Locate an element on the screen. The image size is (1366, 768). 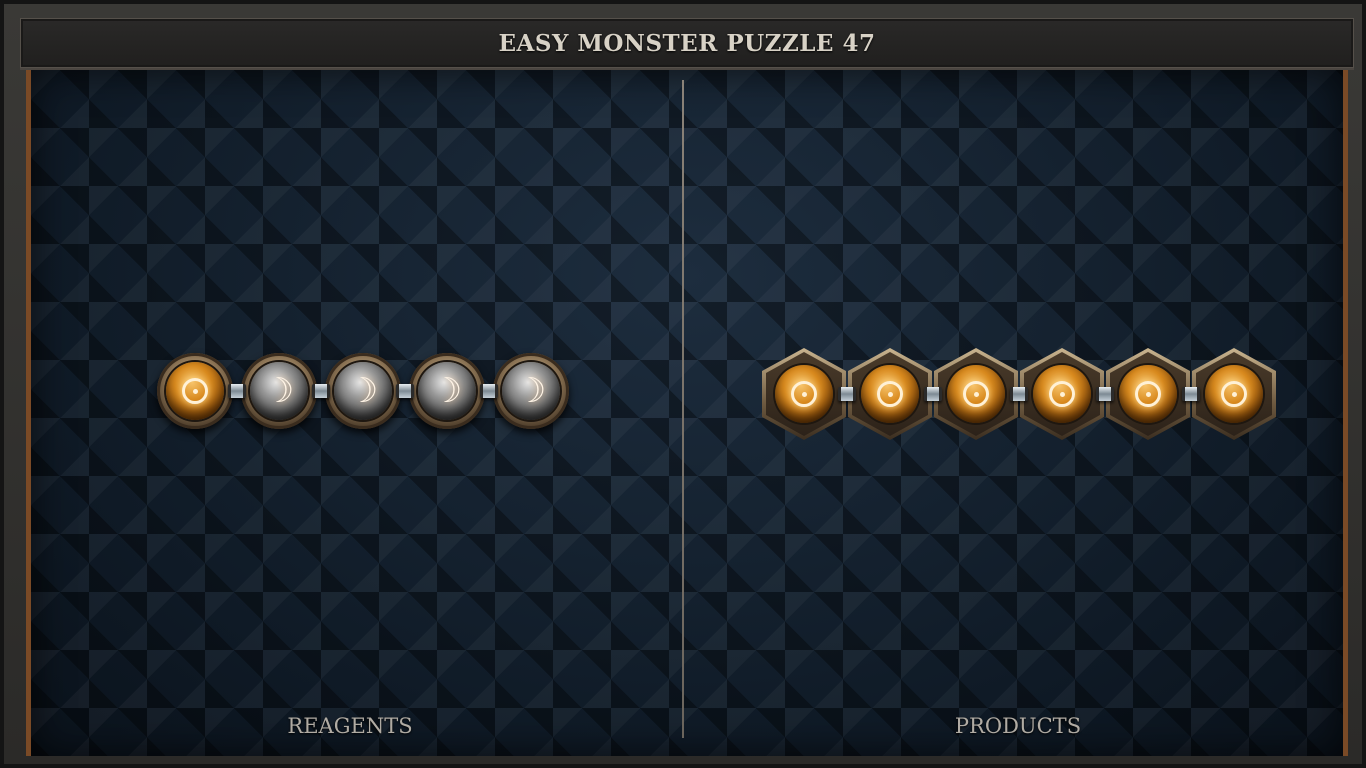
products-molecule is located at coordinates (1019, 394).